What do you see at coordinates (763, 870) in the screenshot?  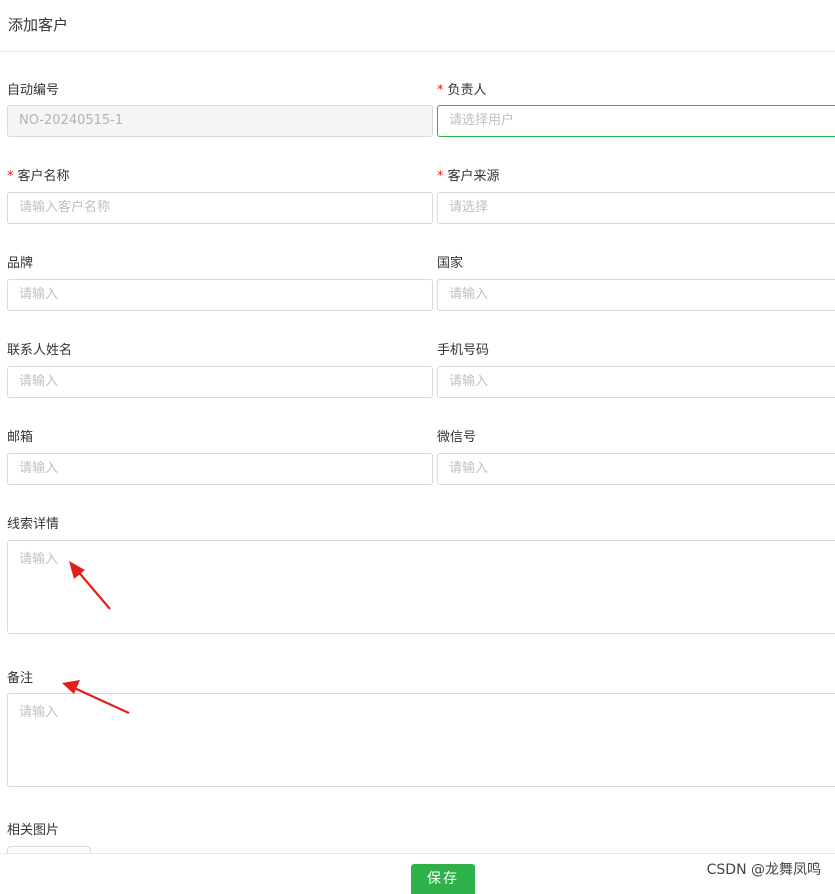 I see `watermark: CSDN @龙舞凤鸣` at bounding box center [763, 870].